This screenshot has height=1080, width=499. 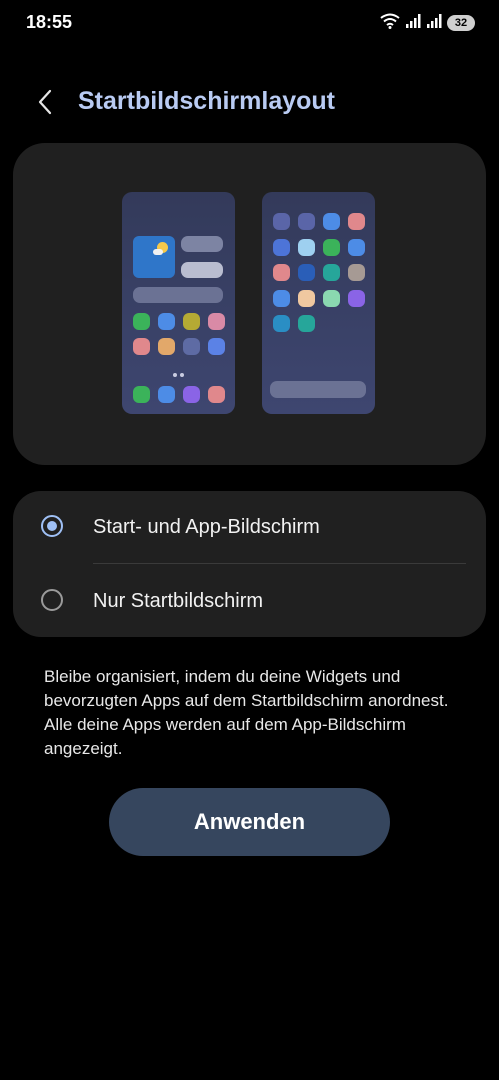 I want to click on page-title: Startbildschirmlayout, so click(x=206, y=101).